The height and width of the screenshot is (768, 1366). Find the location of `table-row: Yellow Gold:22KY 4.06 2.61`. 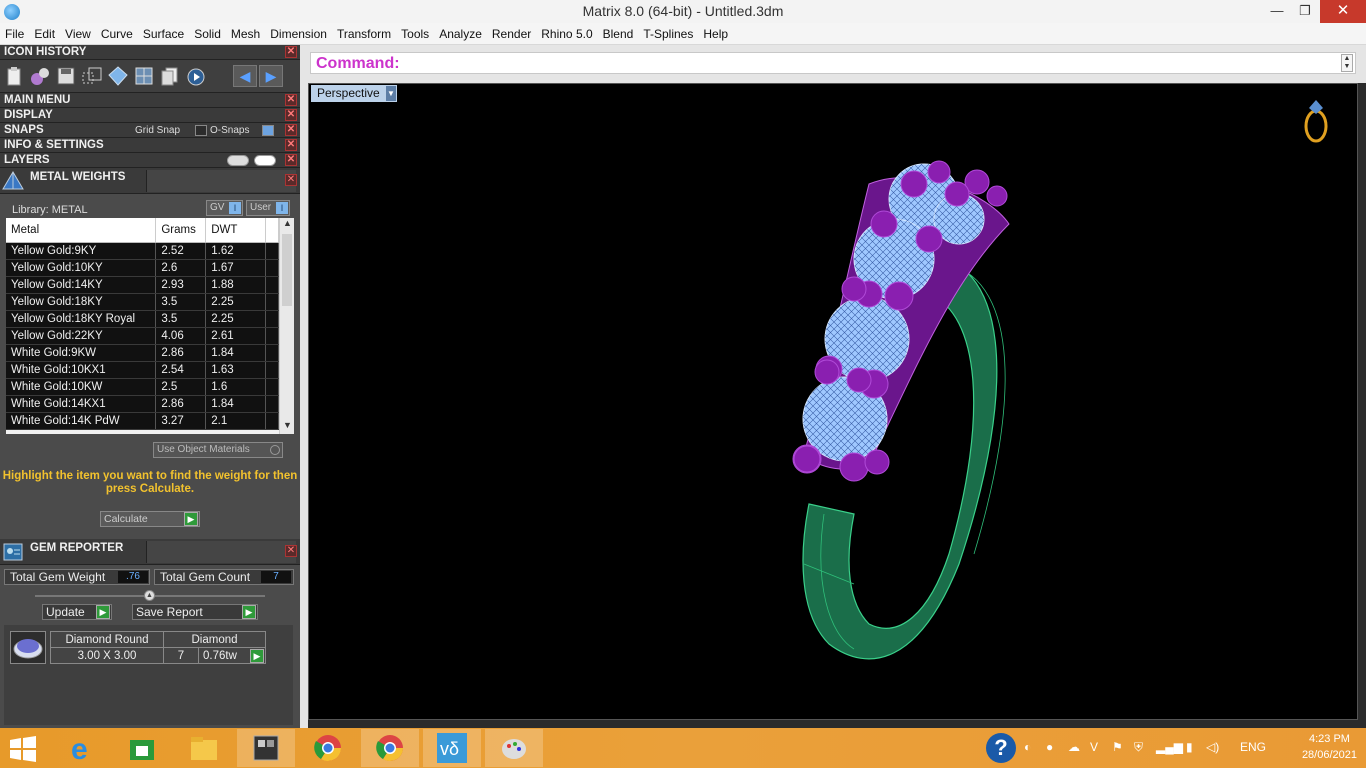

table-row: Yellow Gold:22KY 4.06 2.61 is located at coordinates (142, 336).